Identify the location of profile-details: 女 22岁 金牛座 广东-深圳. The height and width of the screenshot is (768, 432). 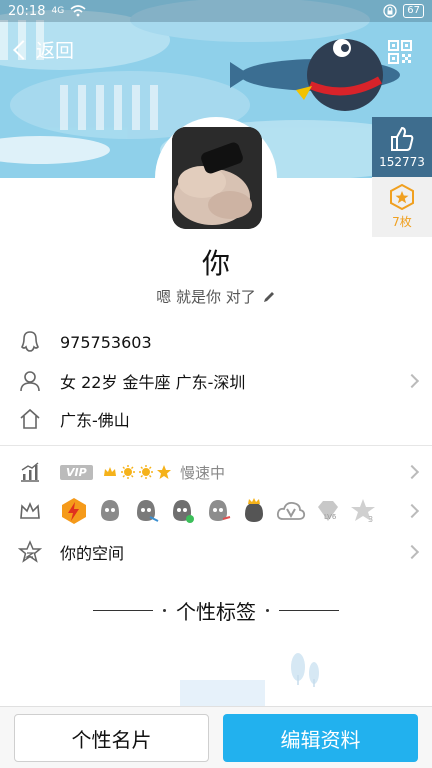
(153, 382).